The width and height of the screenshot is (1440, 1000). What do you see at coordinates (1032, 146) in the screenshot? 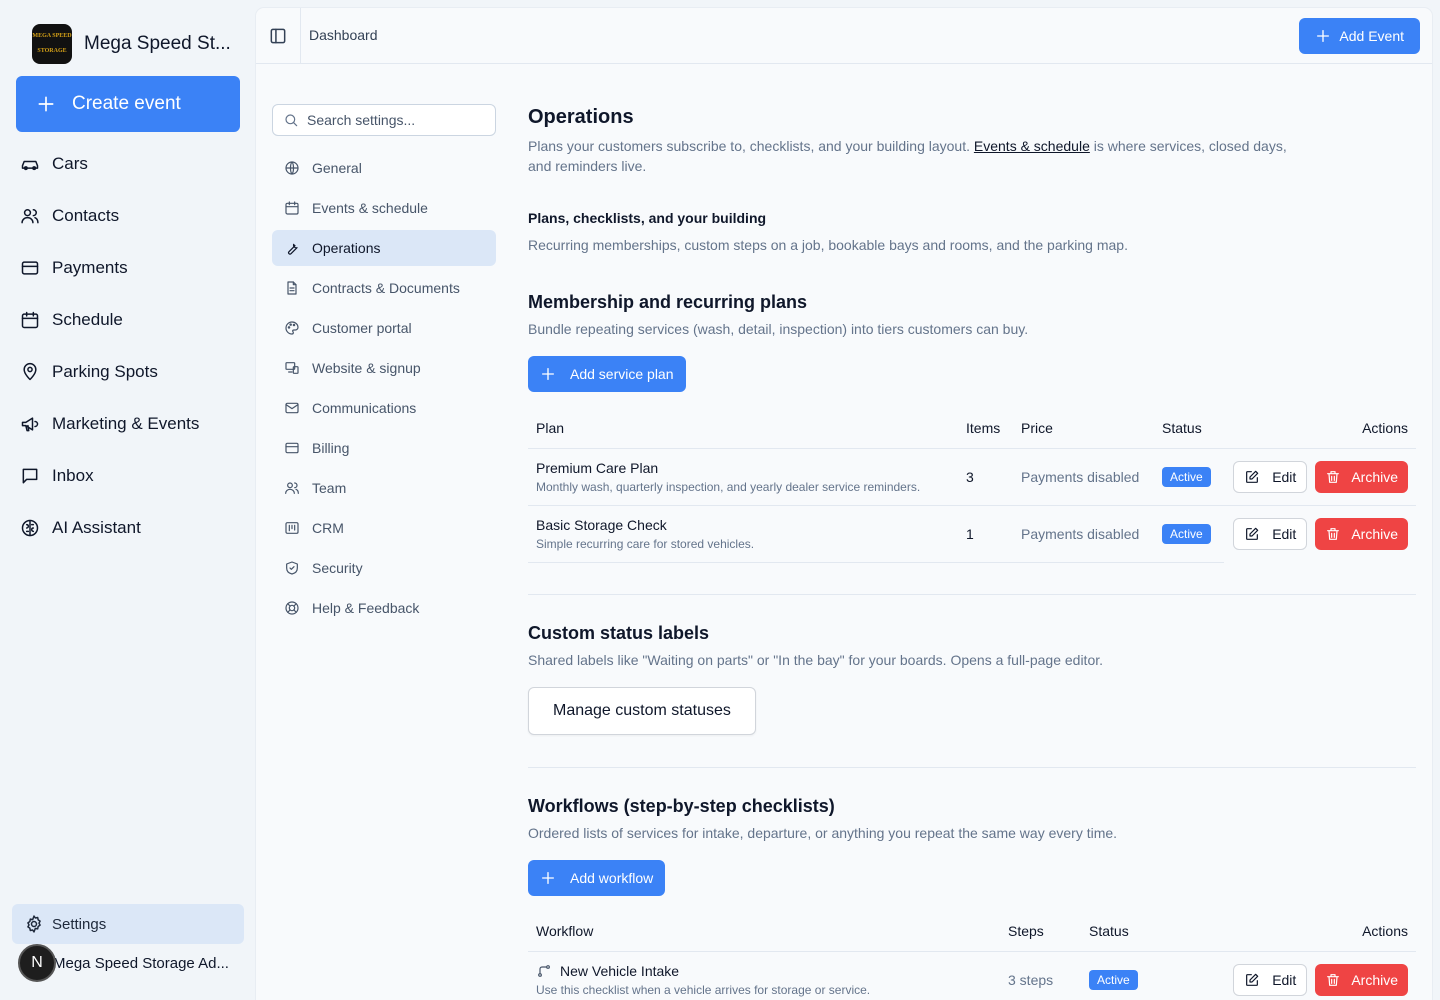
I see `events-schedule-link: Events & schedule` at bounding box center [1032, 146].